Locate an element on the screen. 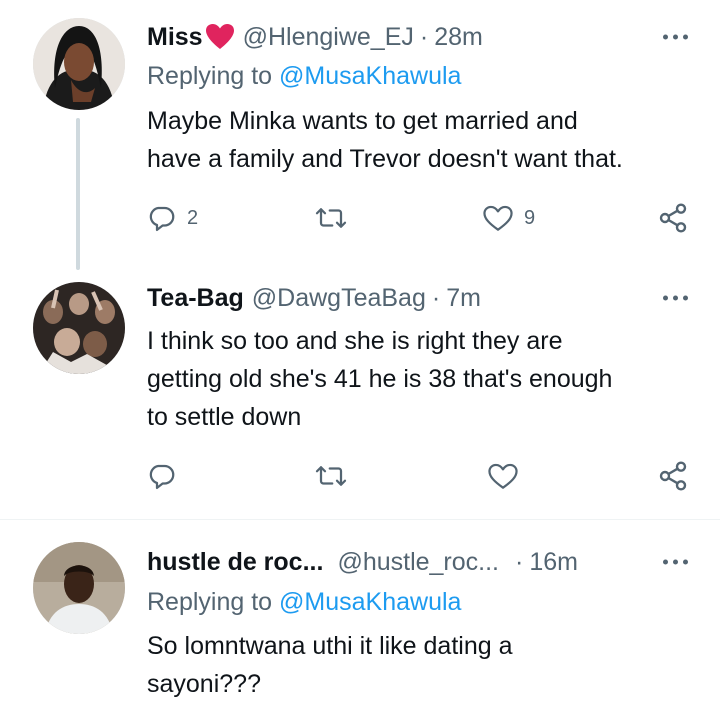 The width and height of the screenshot is (720, 721). tweet-header: Tea-Bag @DawgTeaBag · 7m is located at coordinates (418, 298).